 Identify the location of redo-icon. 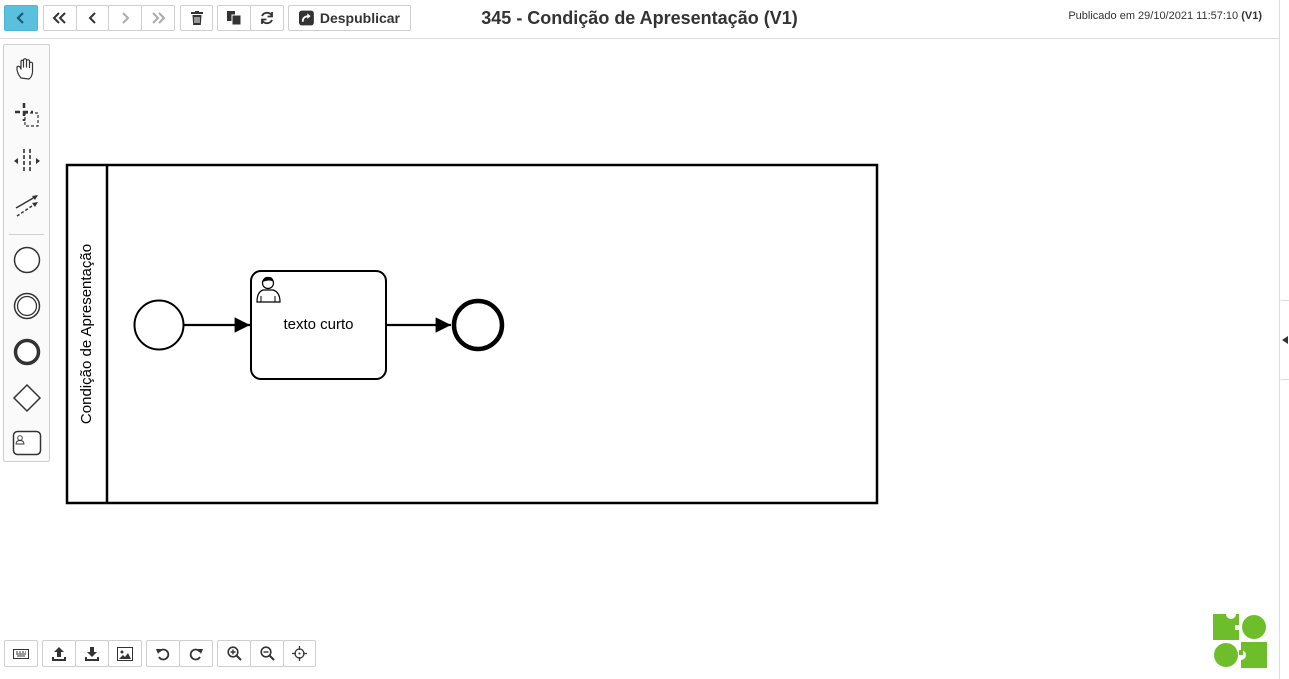
(196, 654).